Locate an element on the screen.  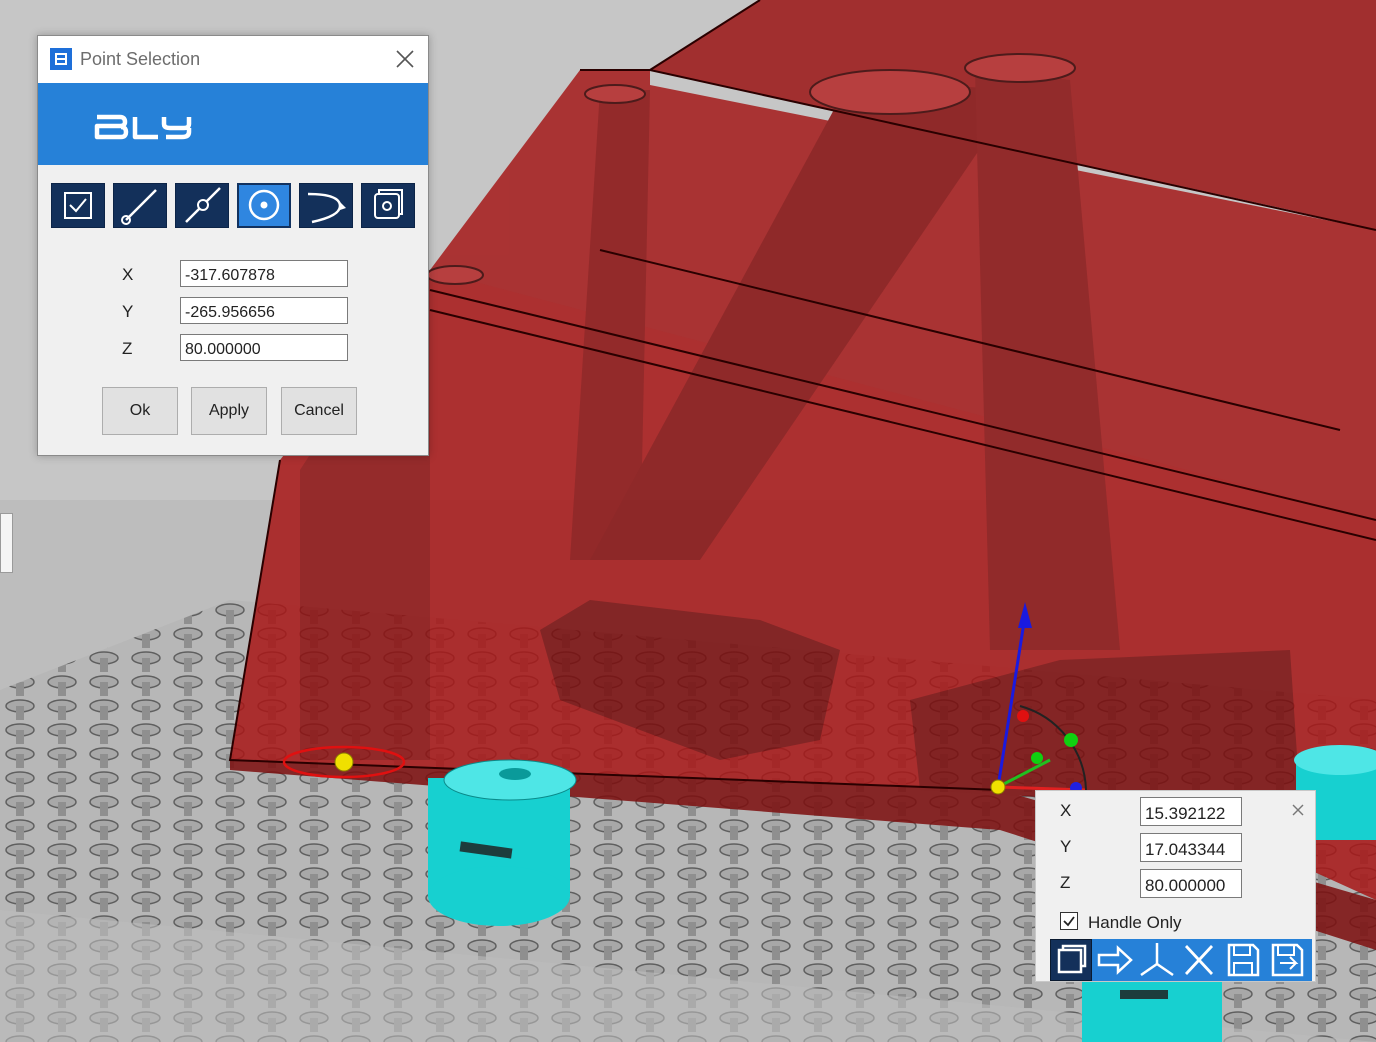
panel-y-field is located at coordinates (1191, 847).